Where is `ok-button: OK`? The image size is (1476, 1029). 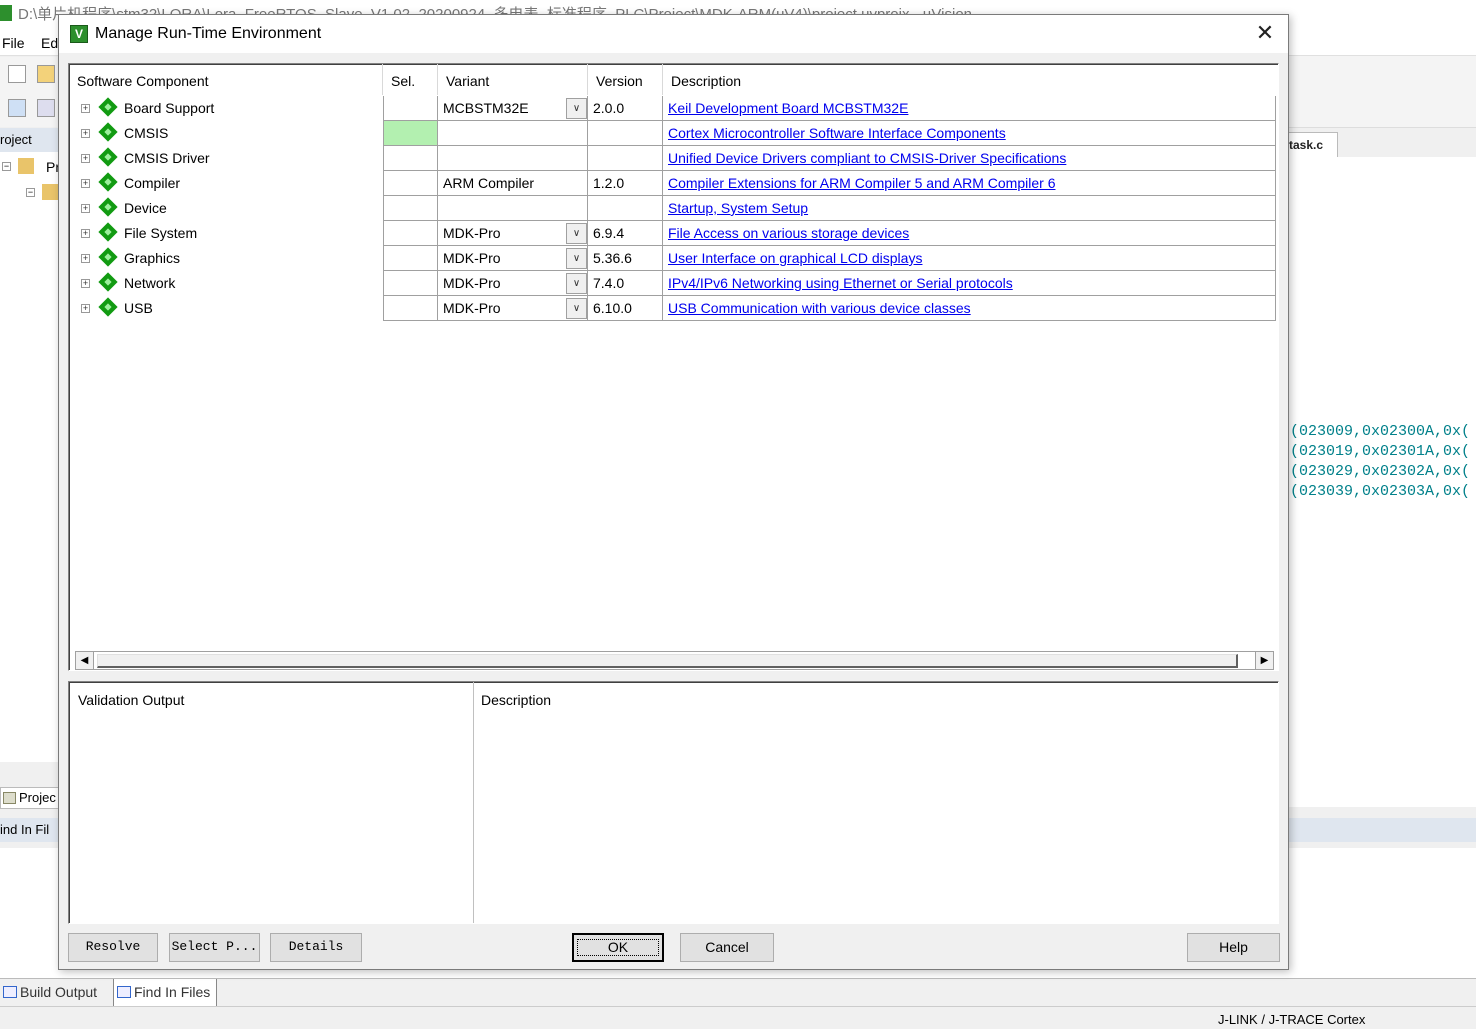 ok-button: OK is located at coordinates (618, 947).